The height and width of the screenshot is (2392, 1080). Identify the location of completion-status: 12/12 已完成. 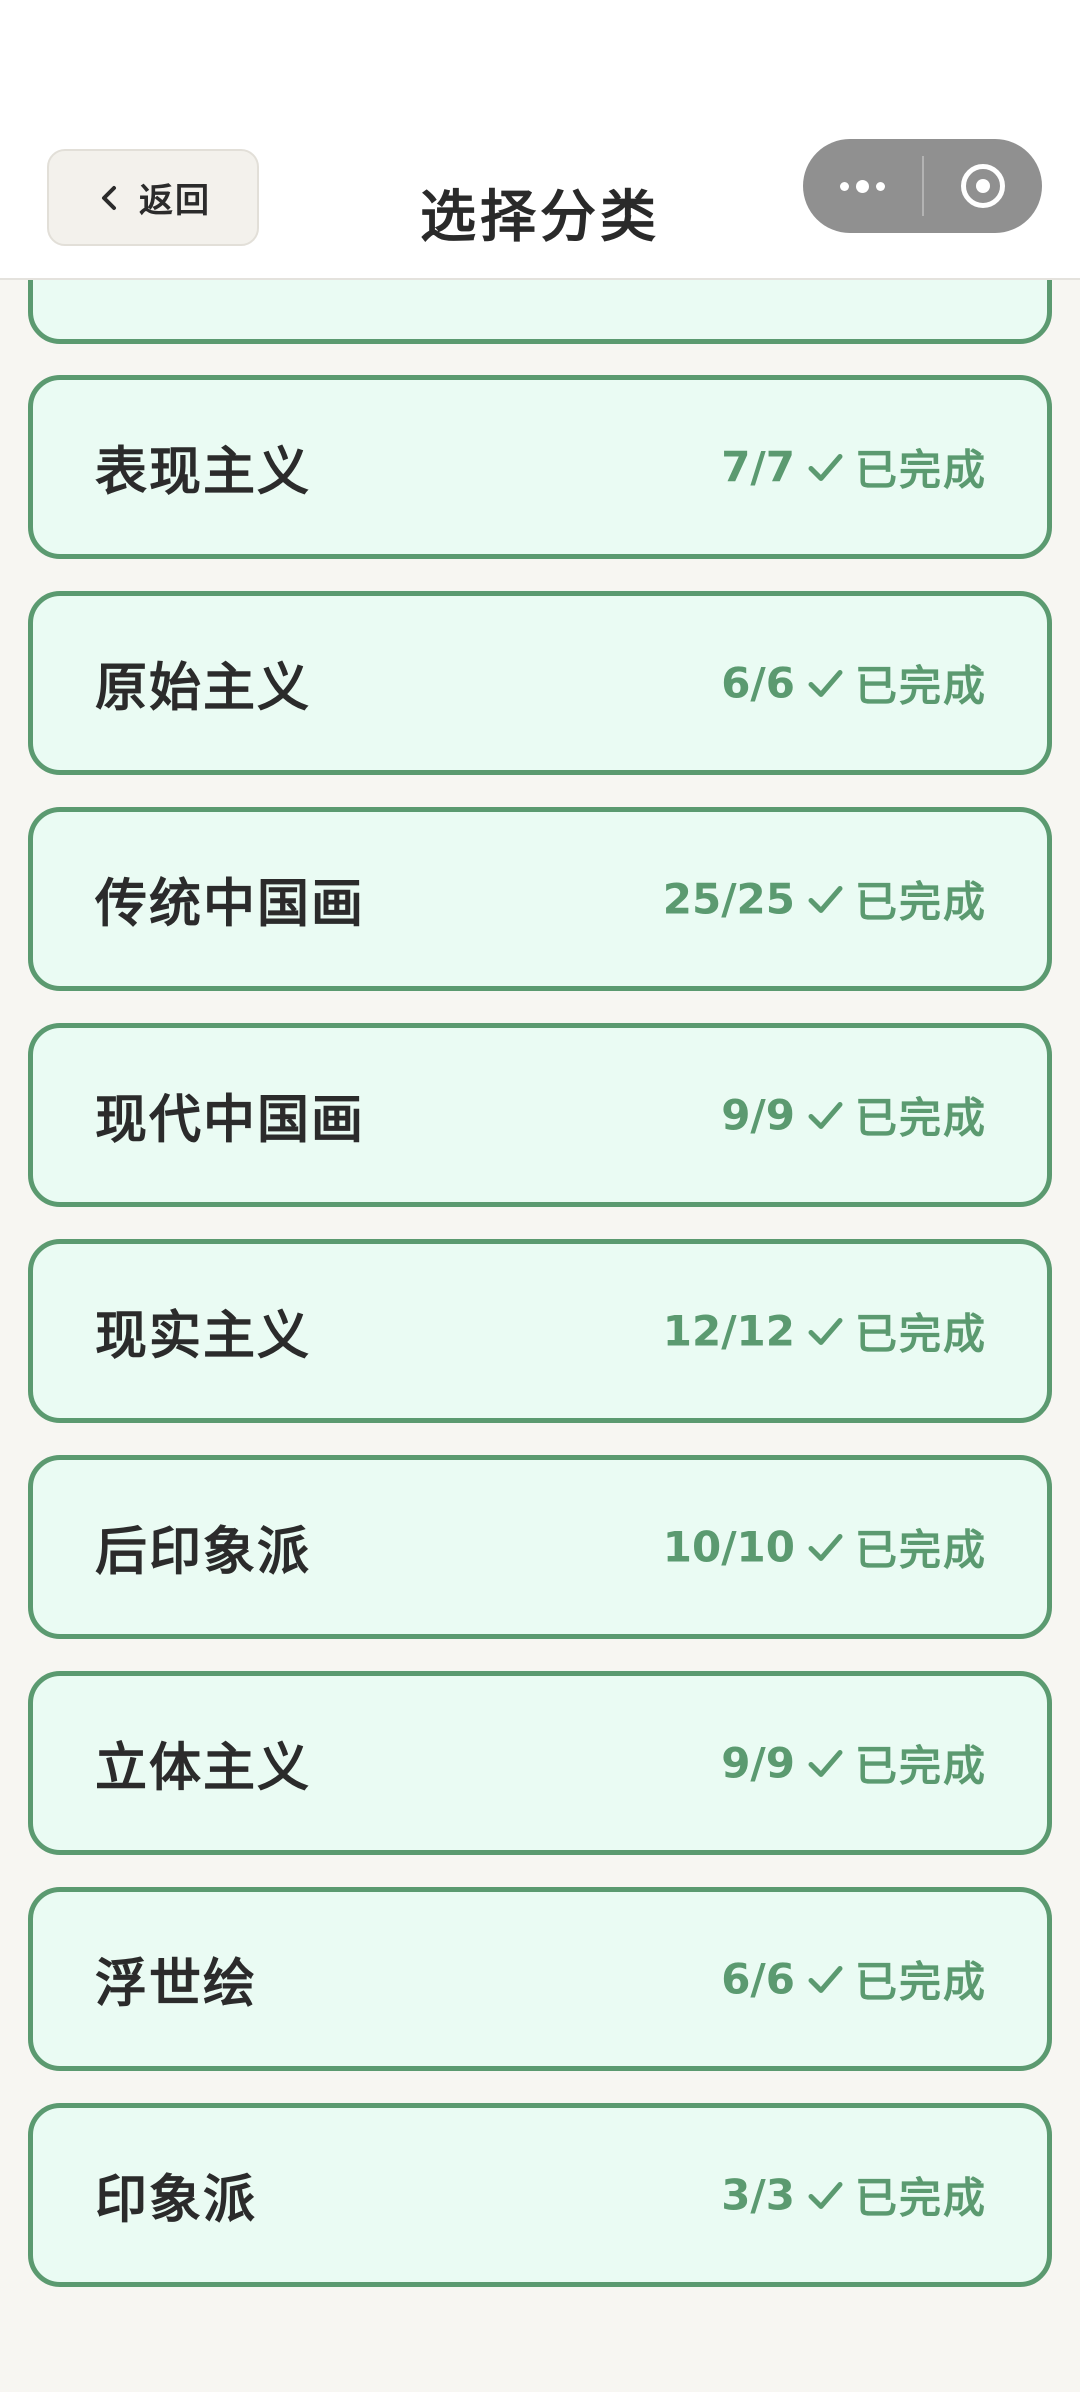
(825, 1331).